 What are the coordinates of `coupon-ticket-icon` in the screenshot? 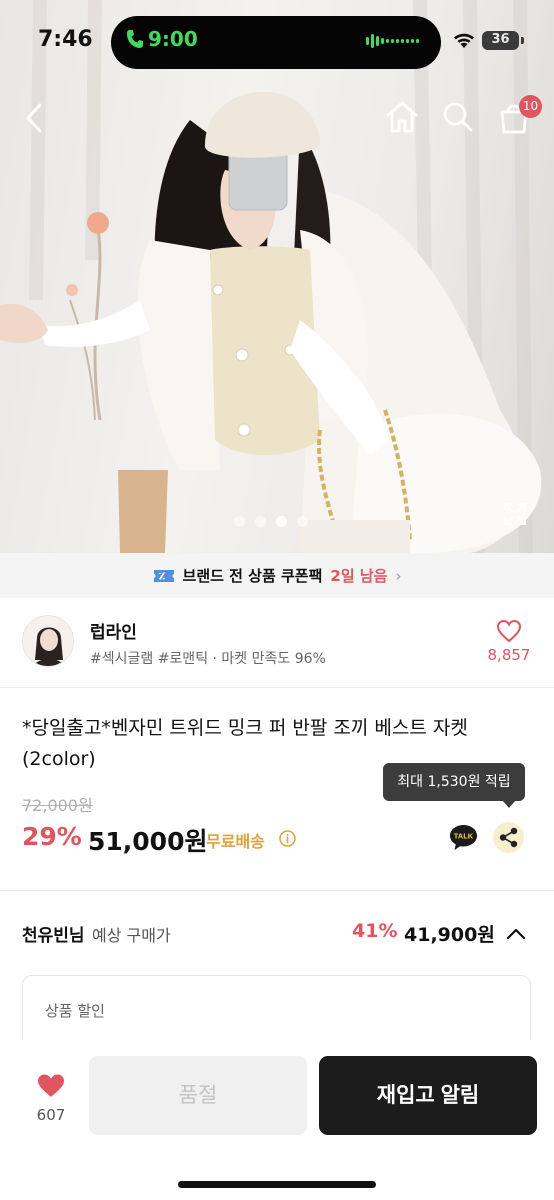 It's located at (163, 575).